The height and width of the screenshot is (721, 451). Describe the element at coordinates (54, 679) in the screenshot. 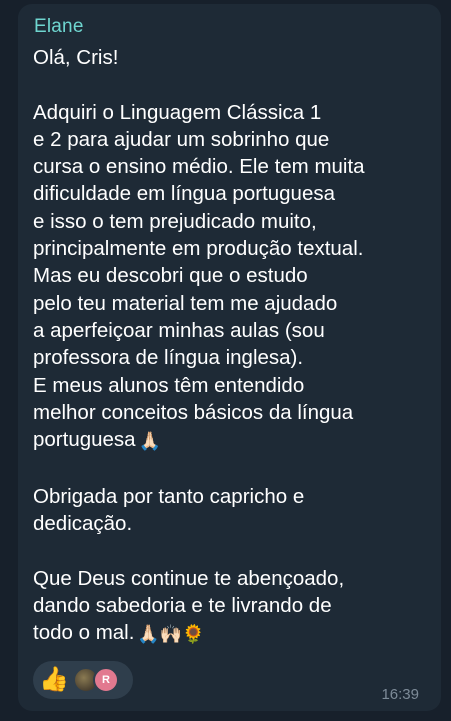

I see `thumbs-up-reaction-icon: 👍` at that location.